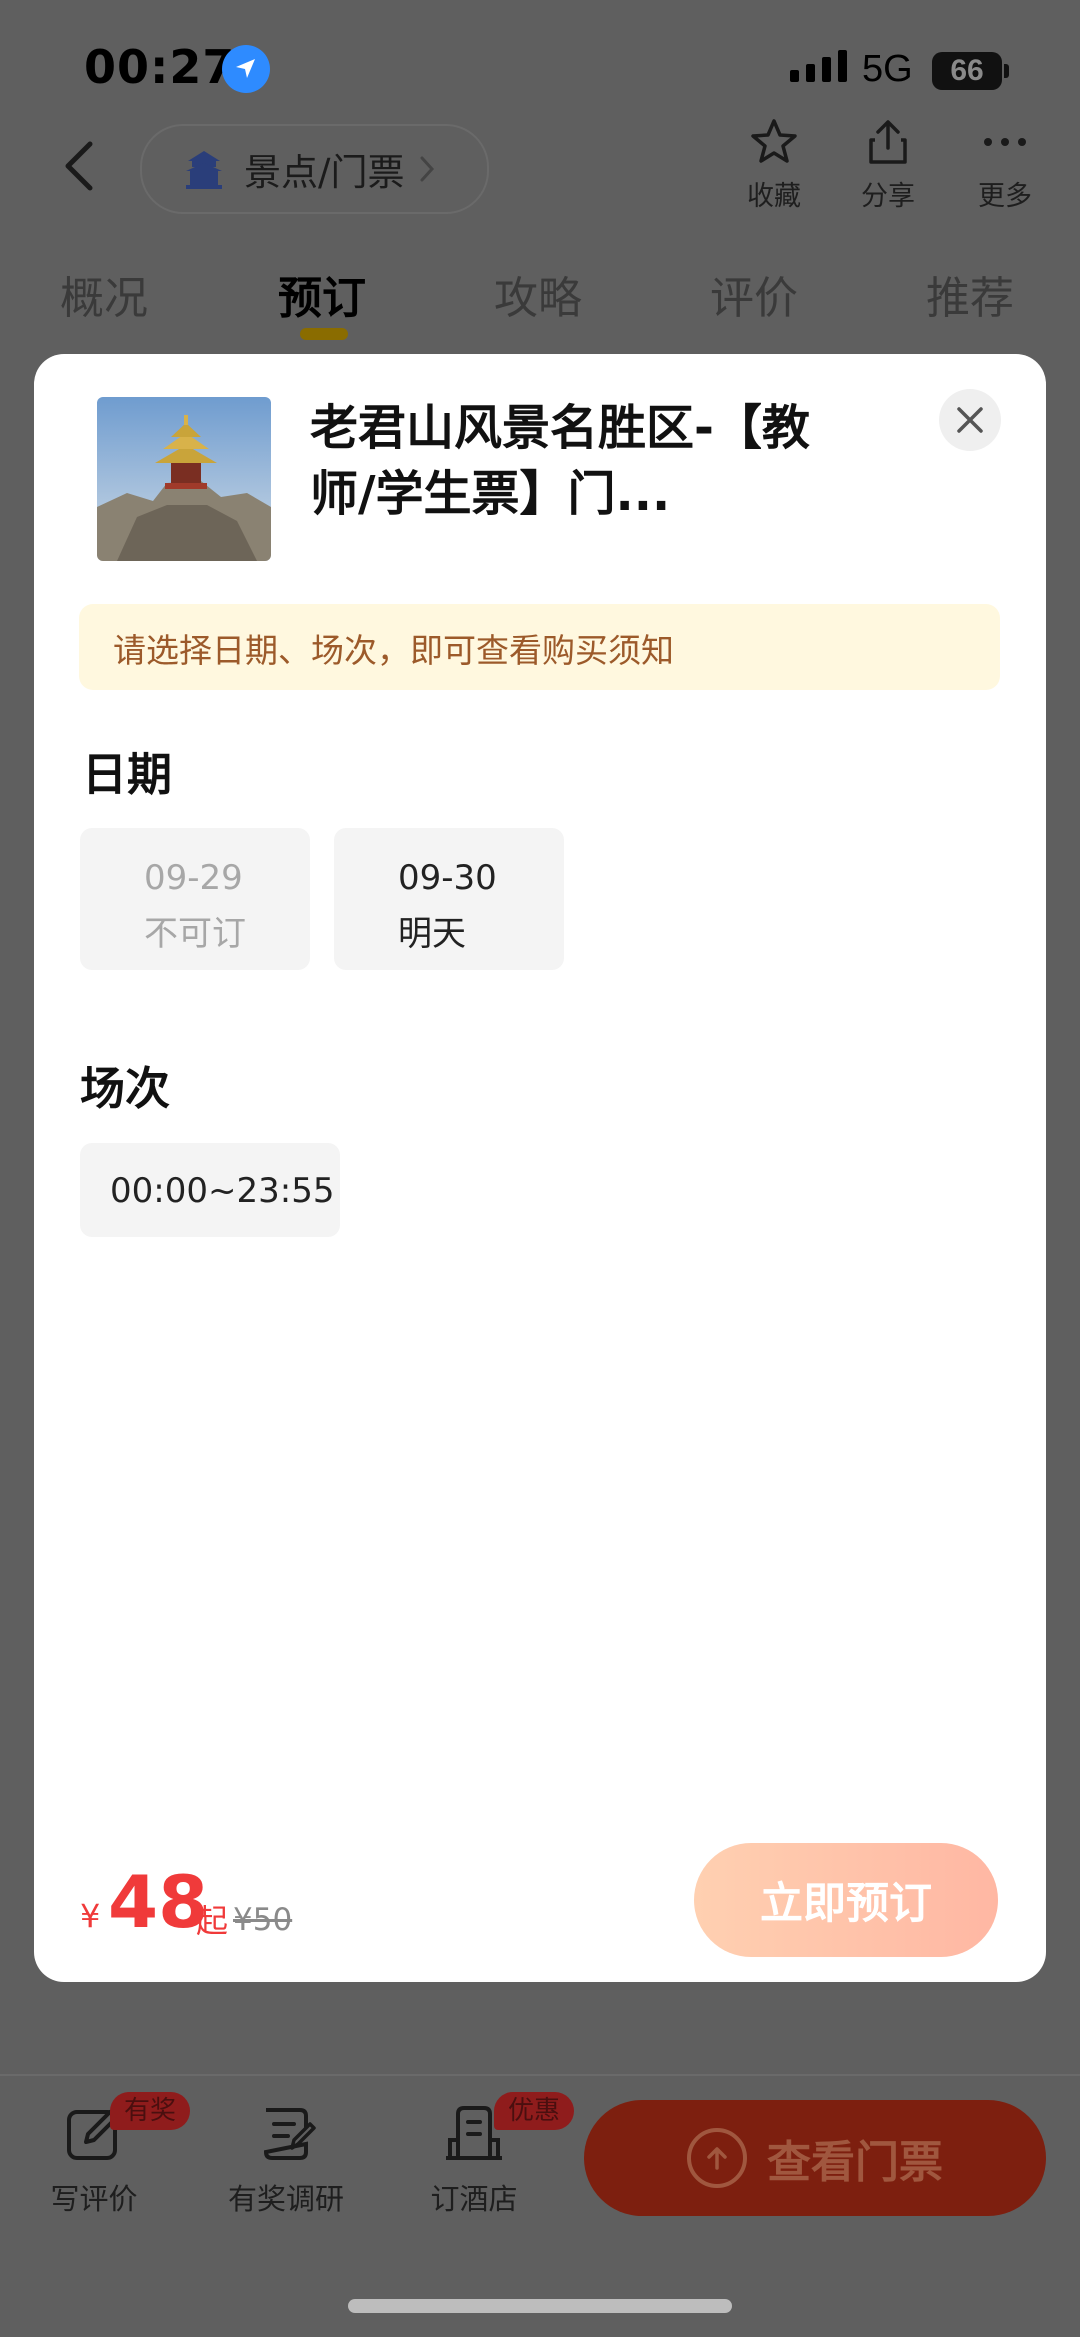 The image size is (1080, 2337). I want to click on date-option-date: 09-29, so click(193, 878).